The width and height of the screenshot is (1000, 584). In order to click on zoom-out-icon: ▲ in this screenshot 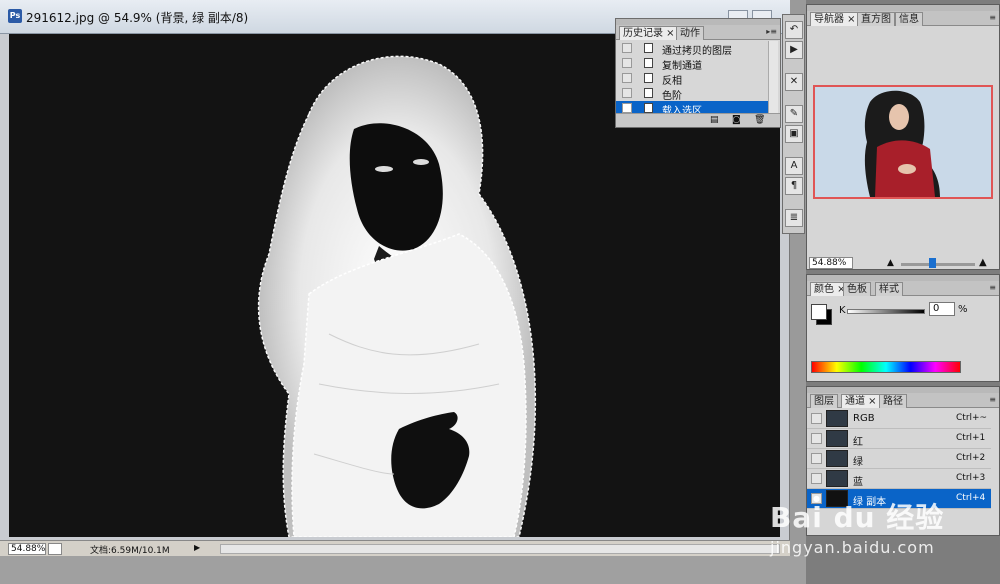, I will do `click(890, 263)`.